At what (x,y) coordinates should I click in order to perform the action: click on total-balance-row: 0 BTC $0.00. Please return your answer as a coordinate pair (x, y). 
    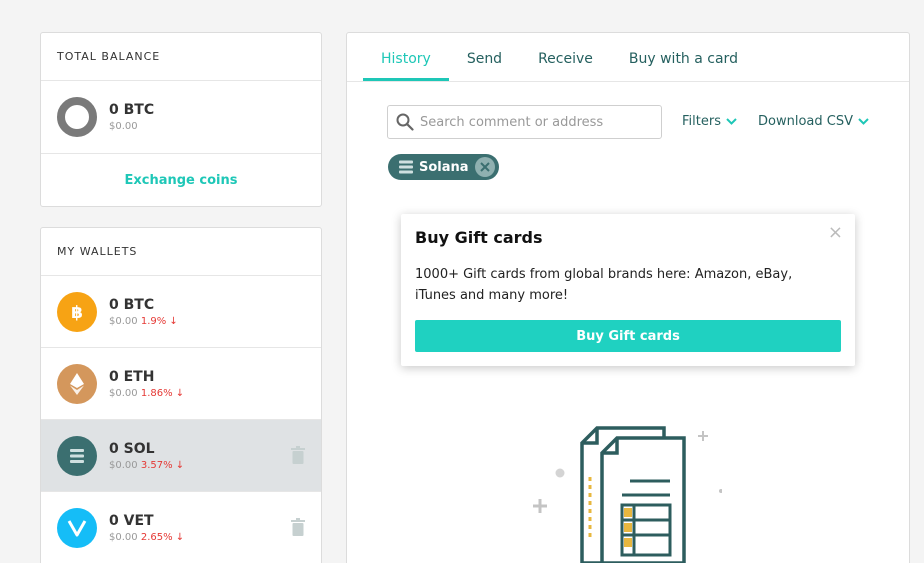
    Looking at the image, I should click on (181, 117).